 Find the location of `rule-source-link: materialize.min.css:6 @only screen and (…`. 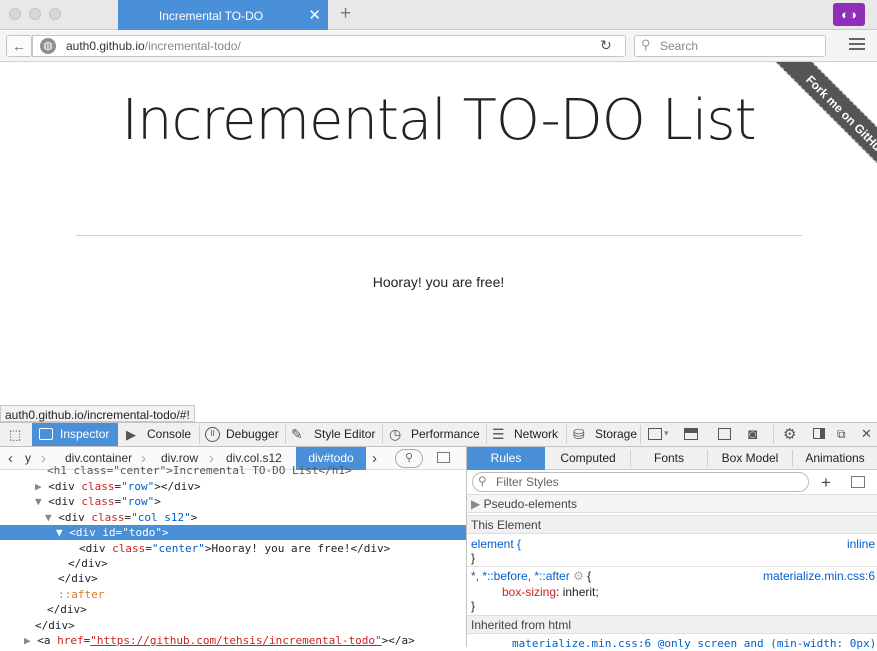

rule-source-link: materialize.min.css:6 @only screen and (… is located at coordinates (694, 643).